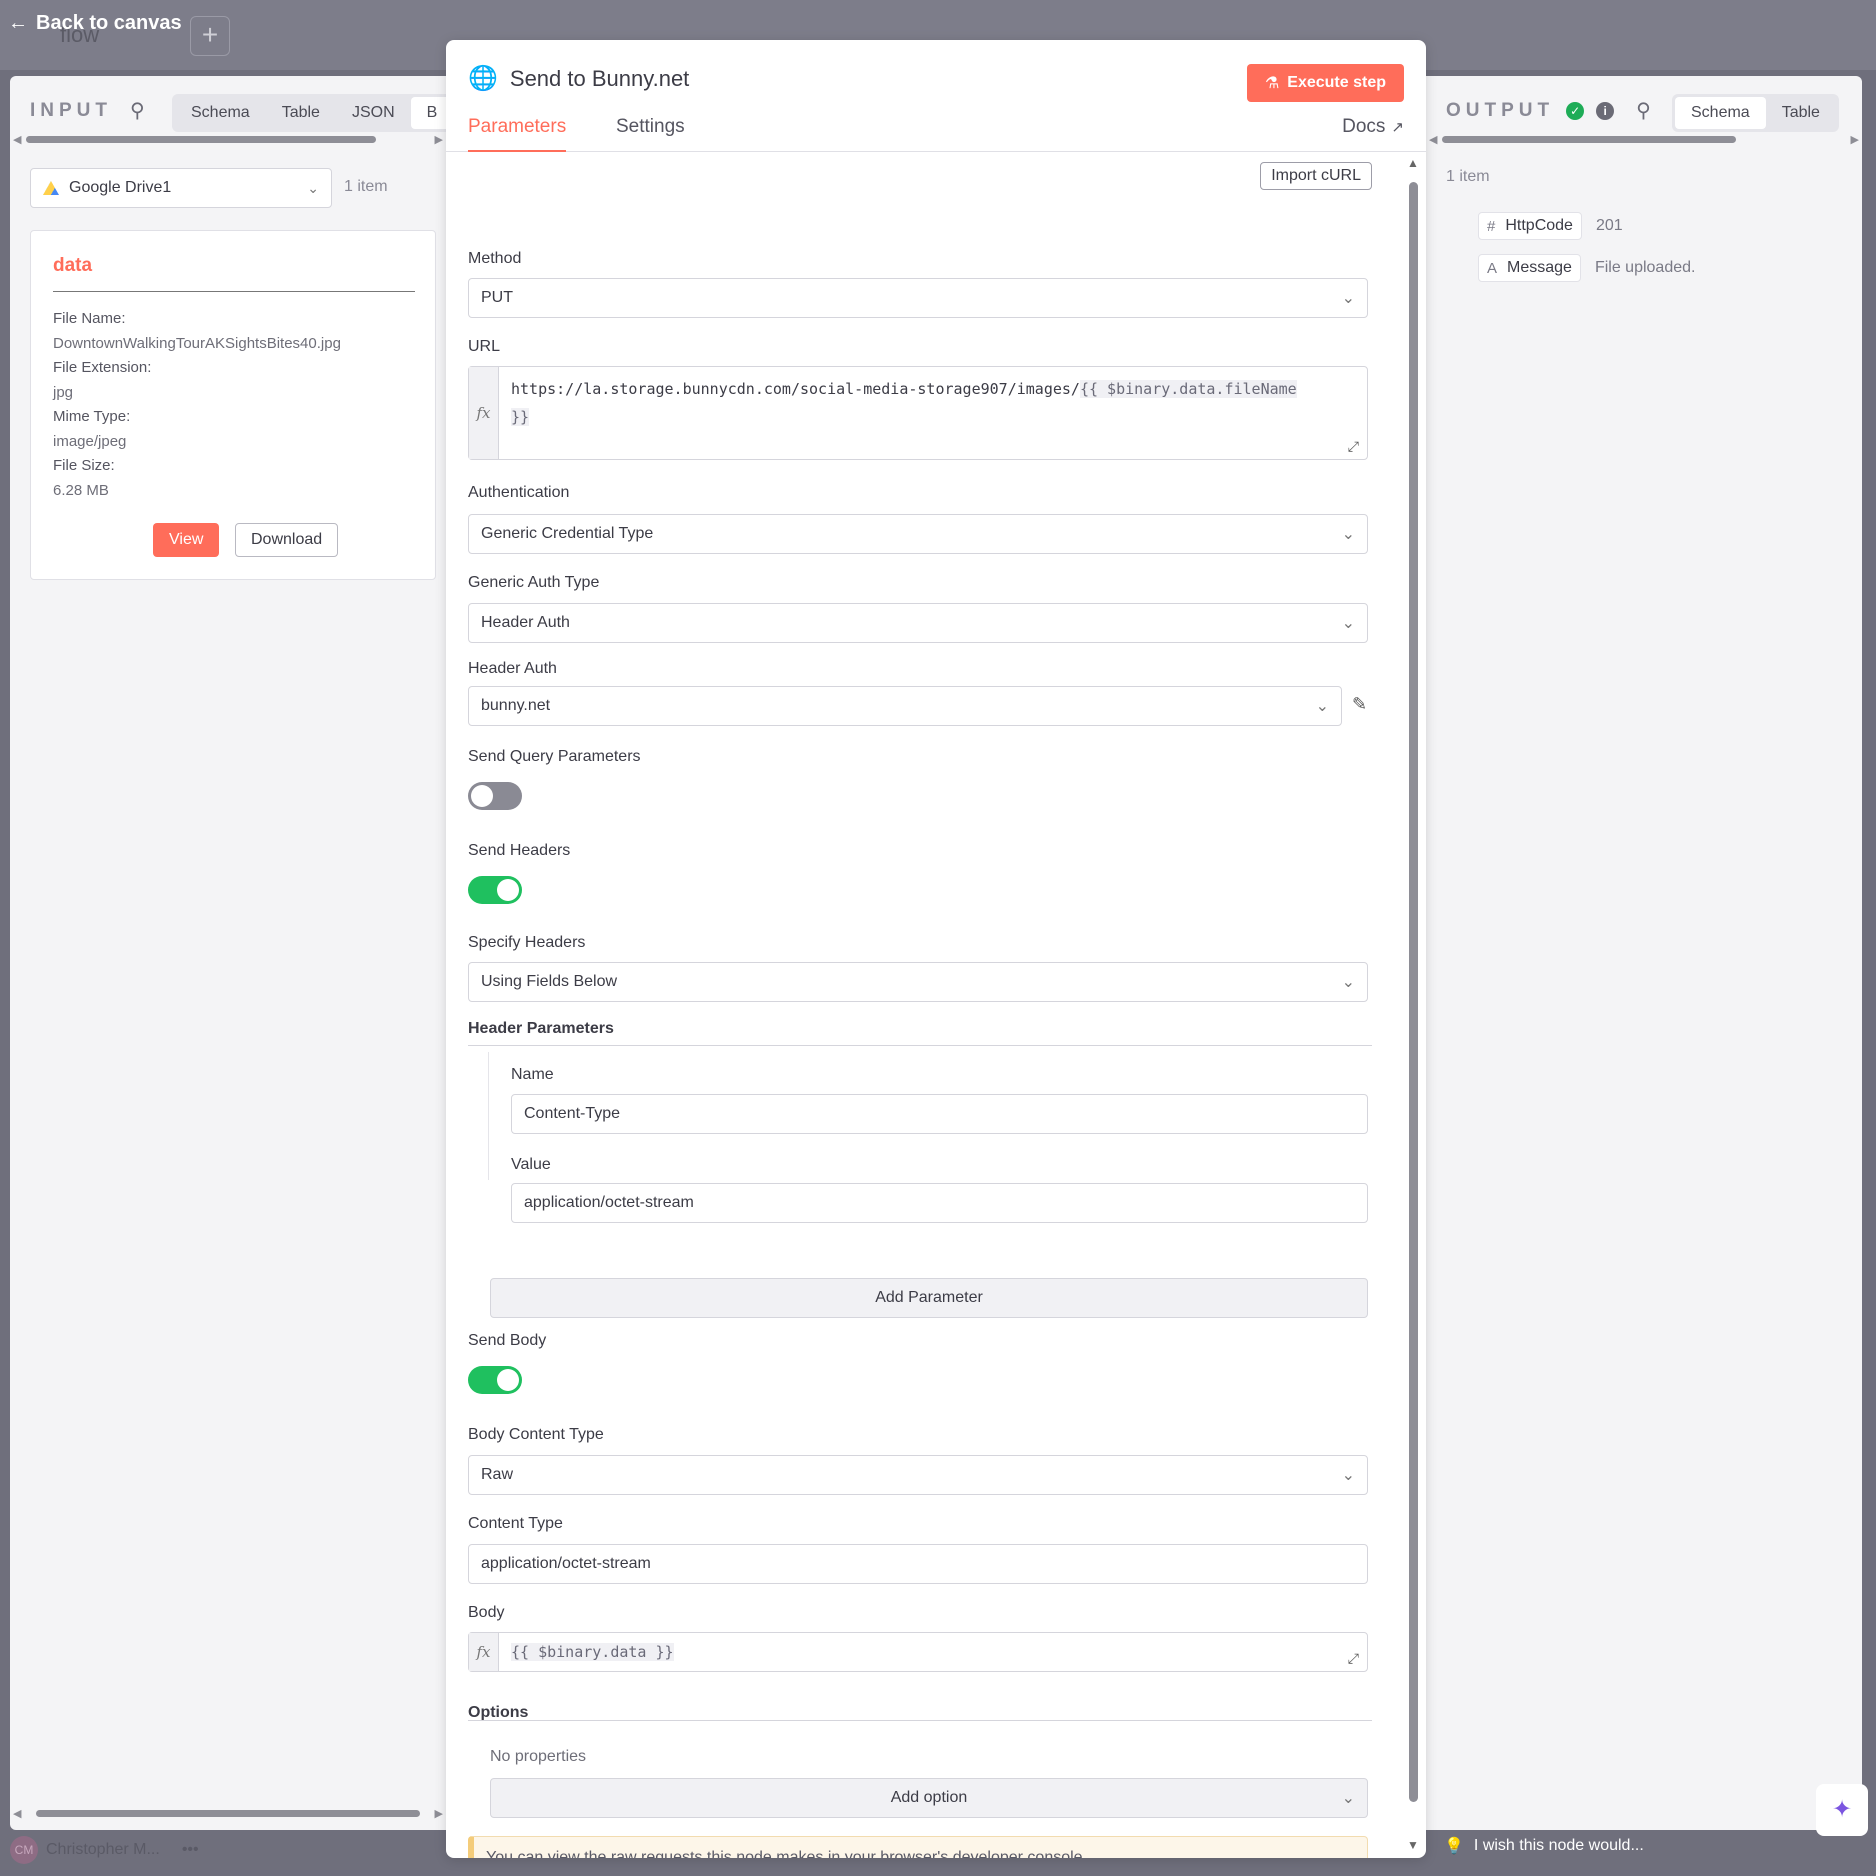 The image size is (1876, 1876). Describe the element at coordinates (918, 298) in the screenshot. I see `method-select: PUT ⌄` at that location.